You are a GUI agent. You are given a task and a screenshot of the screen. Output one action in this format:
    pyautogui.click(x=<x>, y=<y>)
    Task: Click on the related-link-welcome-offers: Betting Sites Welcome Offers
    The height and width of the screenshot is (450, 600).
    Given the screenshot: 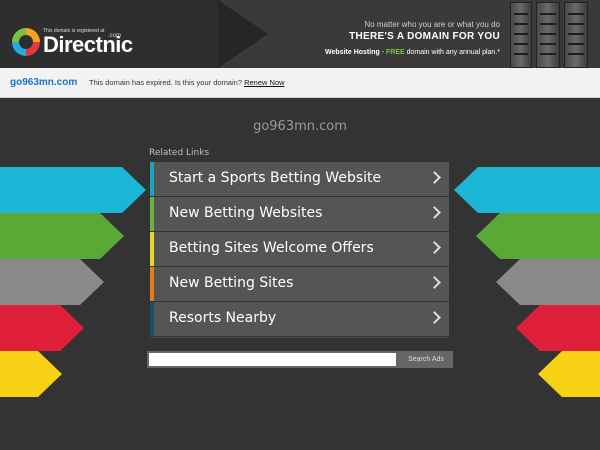 What is the action you would take?
    pyautogui.click(x=299, y=249)
    